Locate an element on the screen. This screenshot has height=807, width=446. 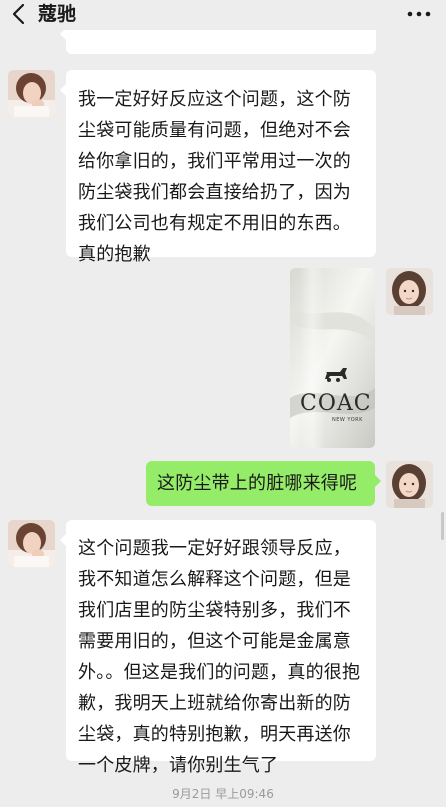
more-button is located at coordinates (419, 14).